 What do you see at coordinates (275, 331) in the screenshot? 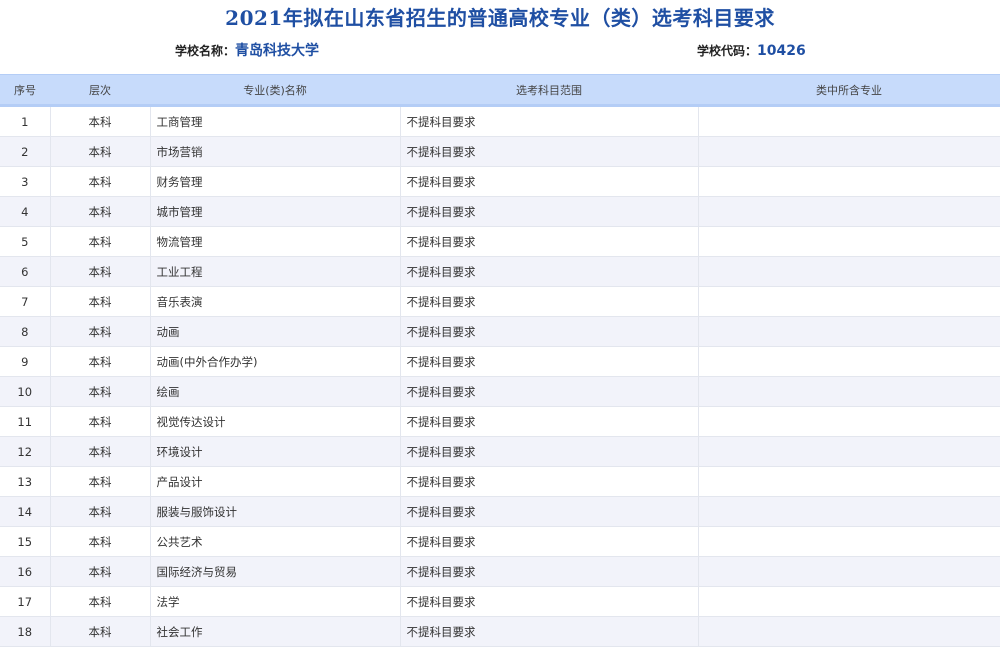
I see `cell-major-name: 动画` at bounding box center [275, 331].